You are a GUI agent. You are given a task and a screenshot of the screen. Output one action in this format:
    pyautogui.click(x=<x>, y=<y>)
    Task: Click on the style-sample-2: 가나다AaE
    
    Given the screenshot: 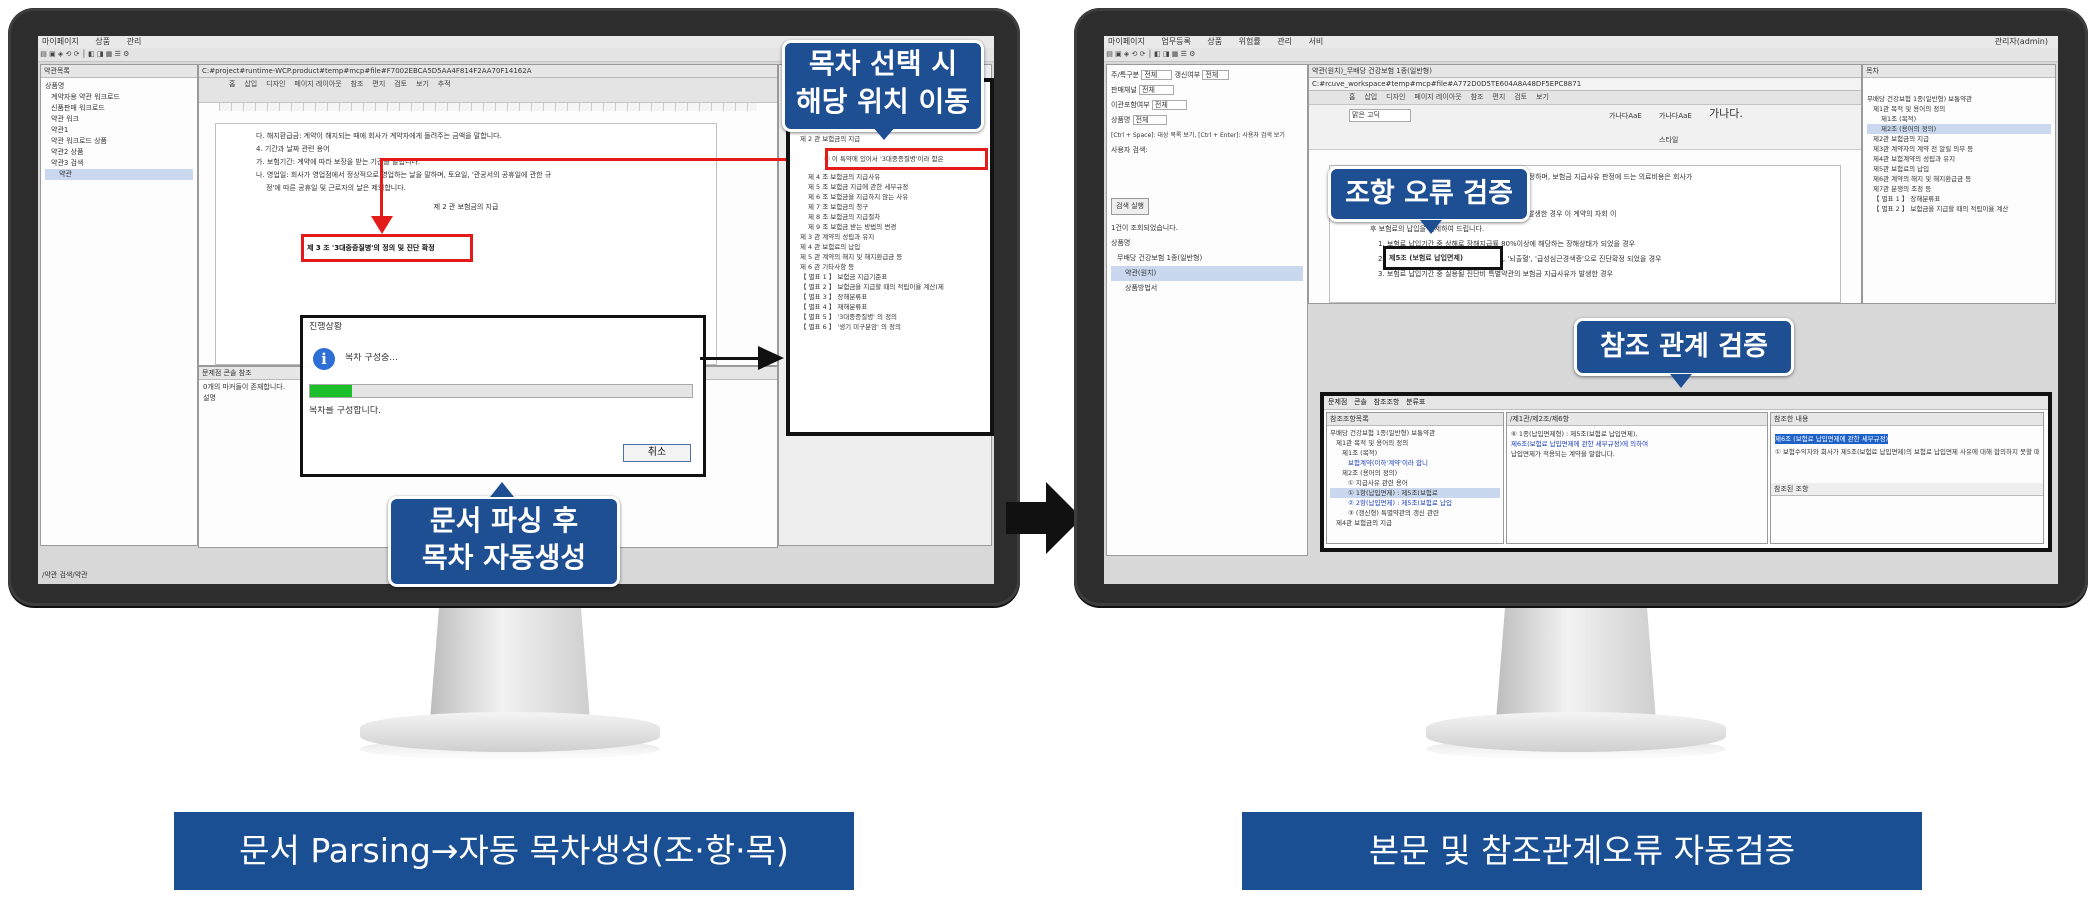 What is the action you would take?
    pyautogui.click(x=1675, y=116)
    